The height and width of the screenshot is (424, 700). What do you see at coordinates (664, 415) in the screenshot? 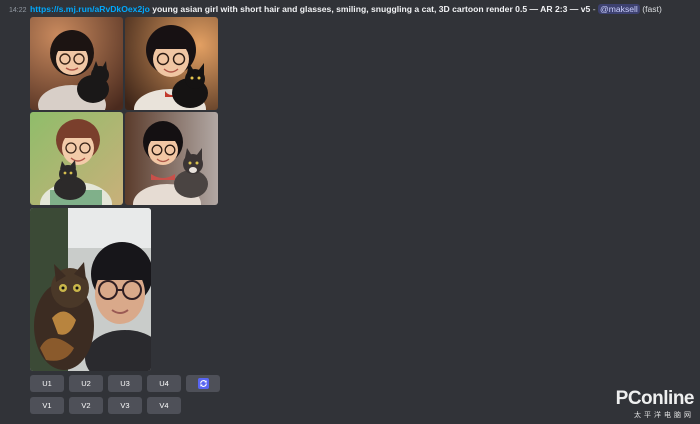
I see `watermark-subtitle: 太平洋电脑网` at bounding box center [664, 415].